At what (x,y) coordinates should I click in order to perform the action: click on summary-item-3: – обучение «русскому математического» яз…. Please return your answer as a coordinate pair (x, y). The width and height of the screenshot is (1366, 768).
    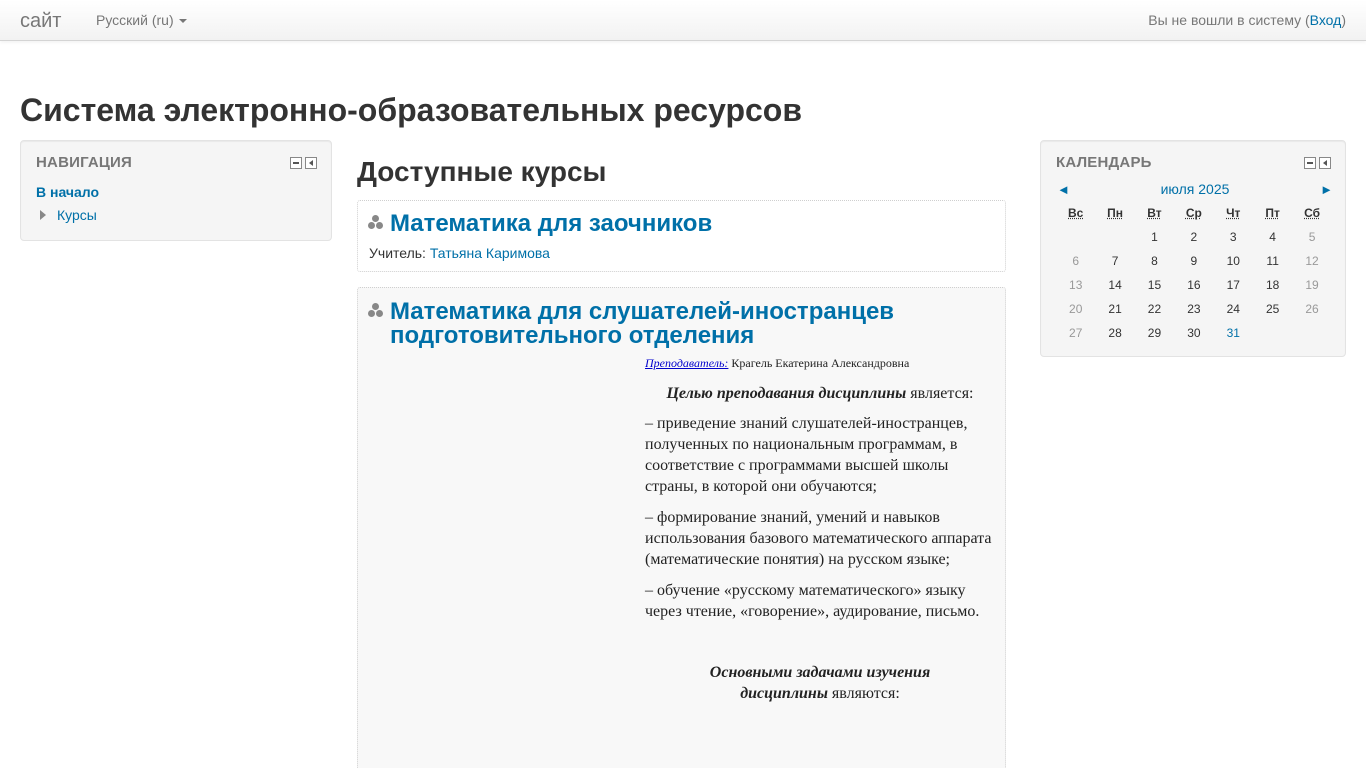
    Looking at the image, I should click on (820, 601).